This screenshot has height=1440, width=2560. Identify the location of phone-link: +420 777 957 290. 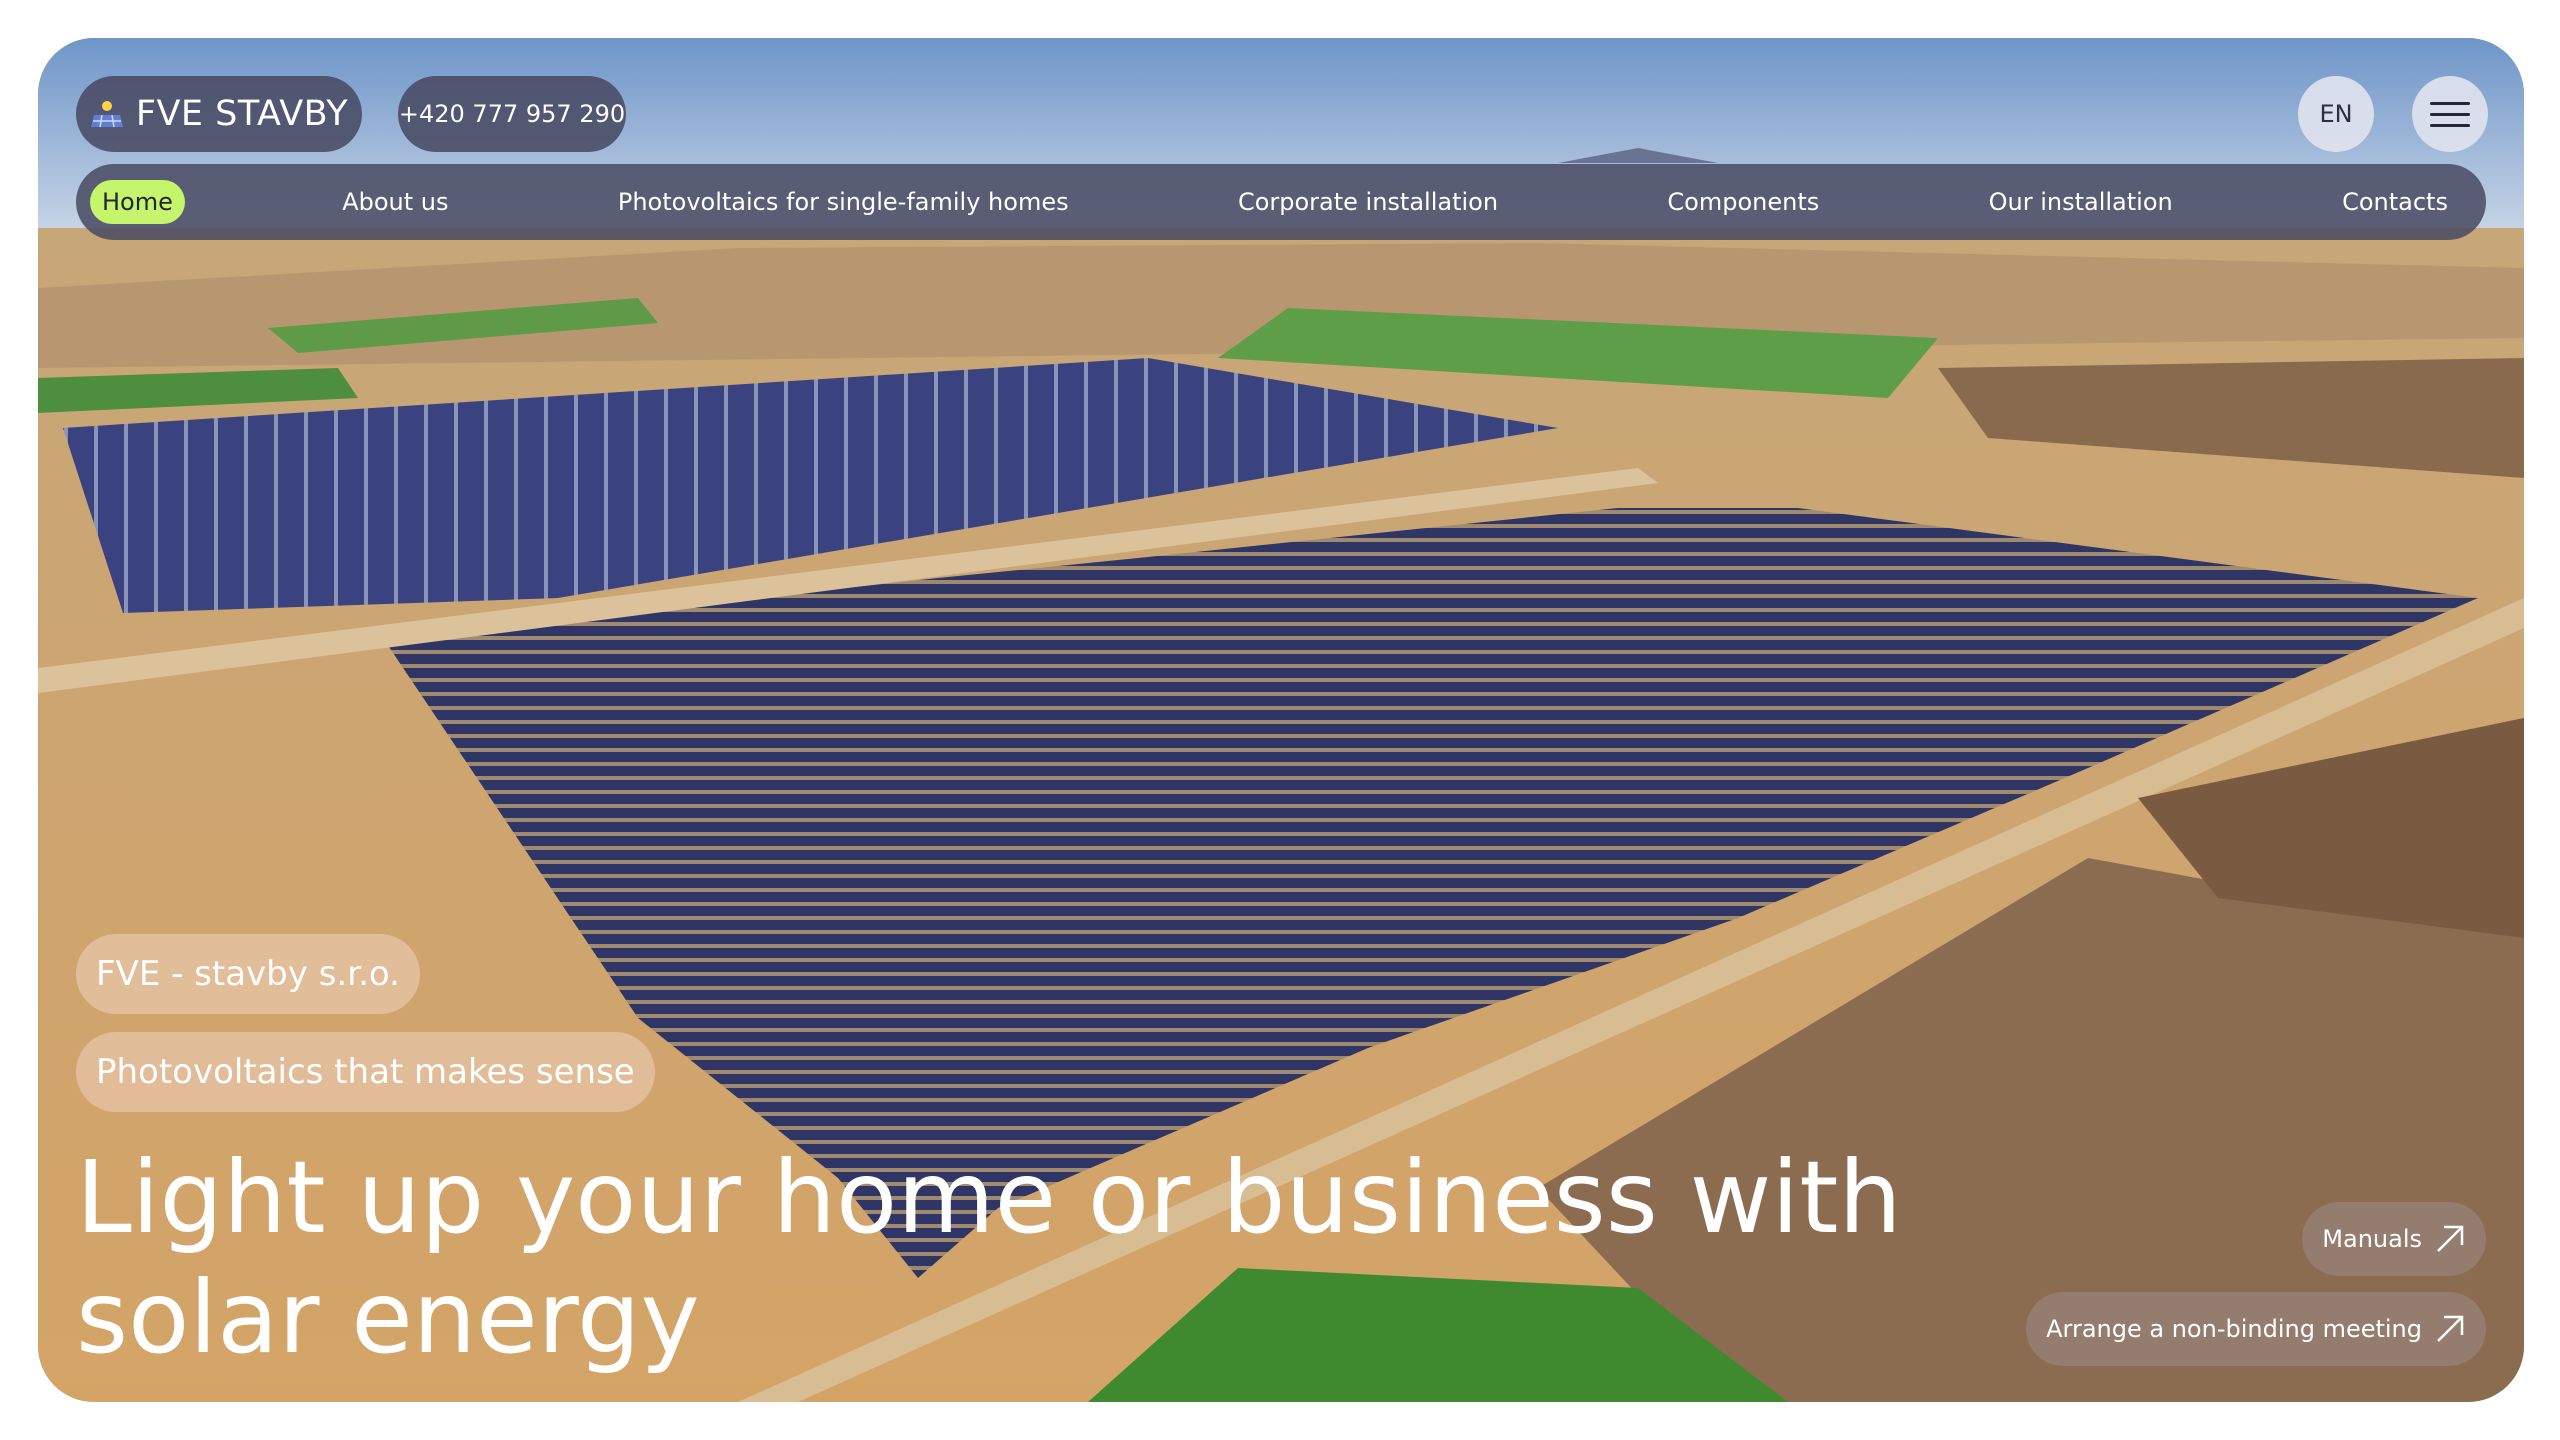
(512, 114).